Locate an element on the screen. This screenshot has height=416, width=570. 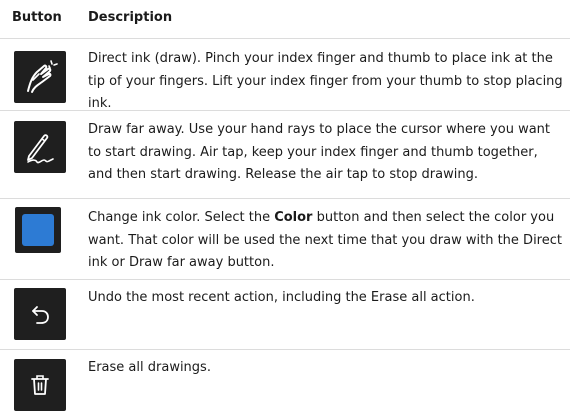
table-header: Button Description is located at coordinates (285, 19).